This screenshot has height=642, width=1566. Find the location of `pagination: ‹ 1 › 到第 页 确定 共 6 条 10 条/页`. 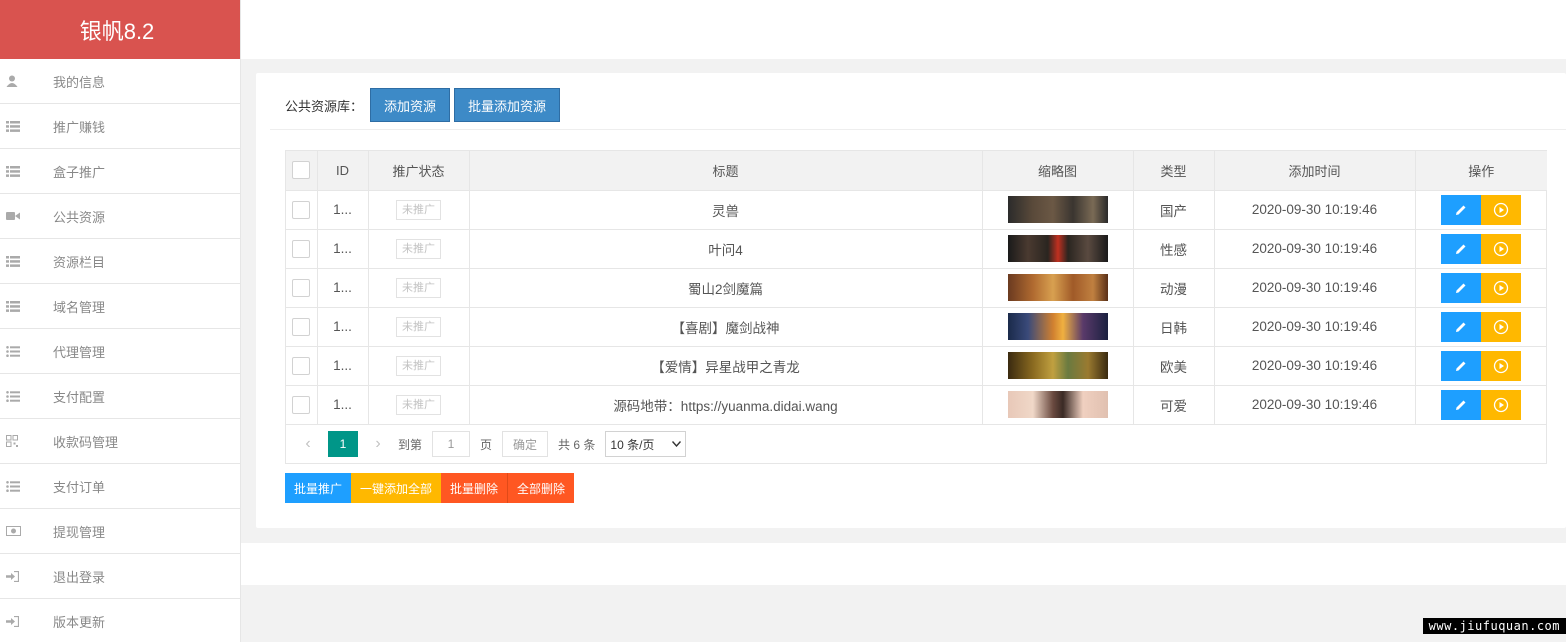

pagination: ‹ 1 › 到第 页 确定 共 6 条 10 条/页 is located at coordinates (916, 444).